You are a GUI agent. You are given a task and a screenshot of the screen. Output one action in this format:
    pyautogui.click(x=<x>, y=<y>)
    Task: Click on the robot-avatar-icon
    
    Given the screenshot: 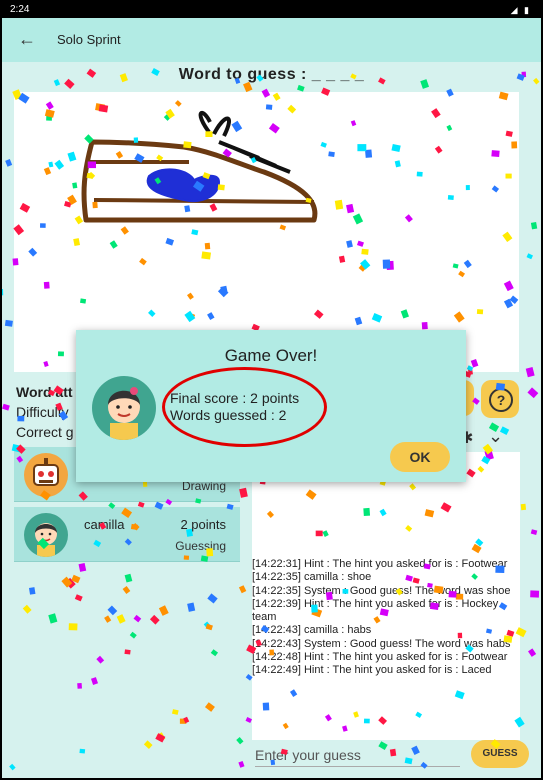 What is the action you would take?
    pyautogui.click(x=46, y=475)
    